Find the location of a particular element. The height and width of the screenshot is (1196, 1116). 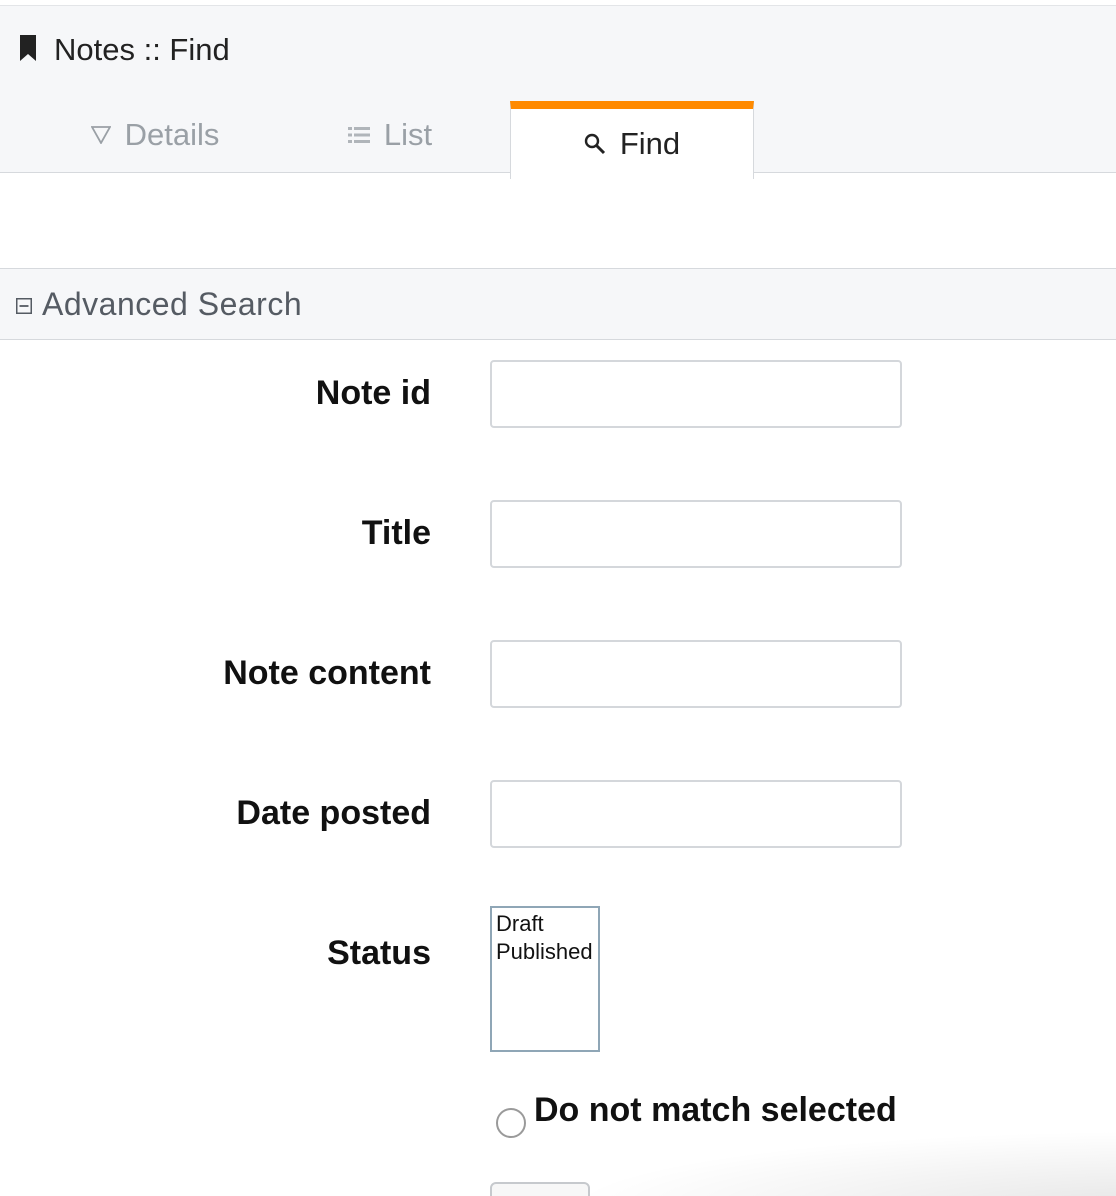

submit-button is located at coordinates (540, 1189).